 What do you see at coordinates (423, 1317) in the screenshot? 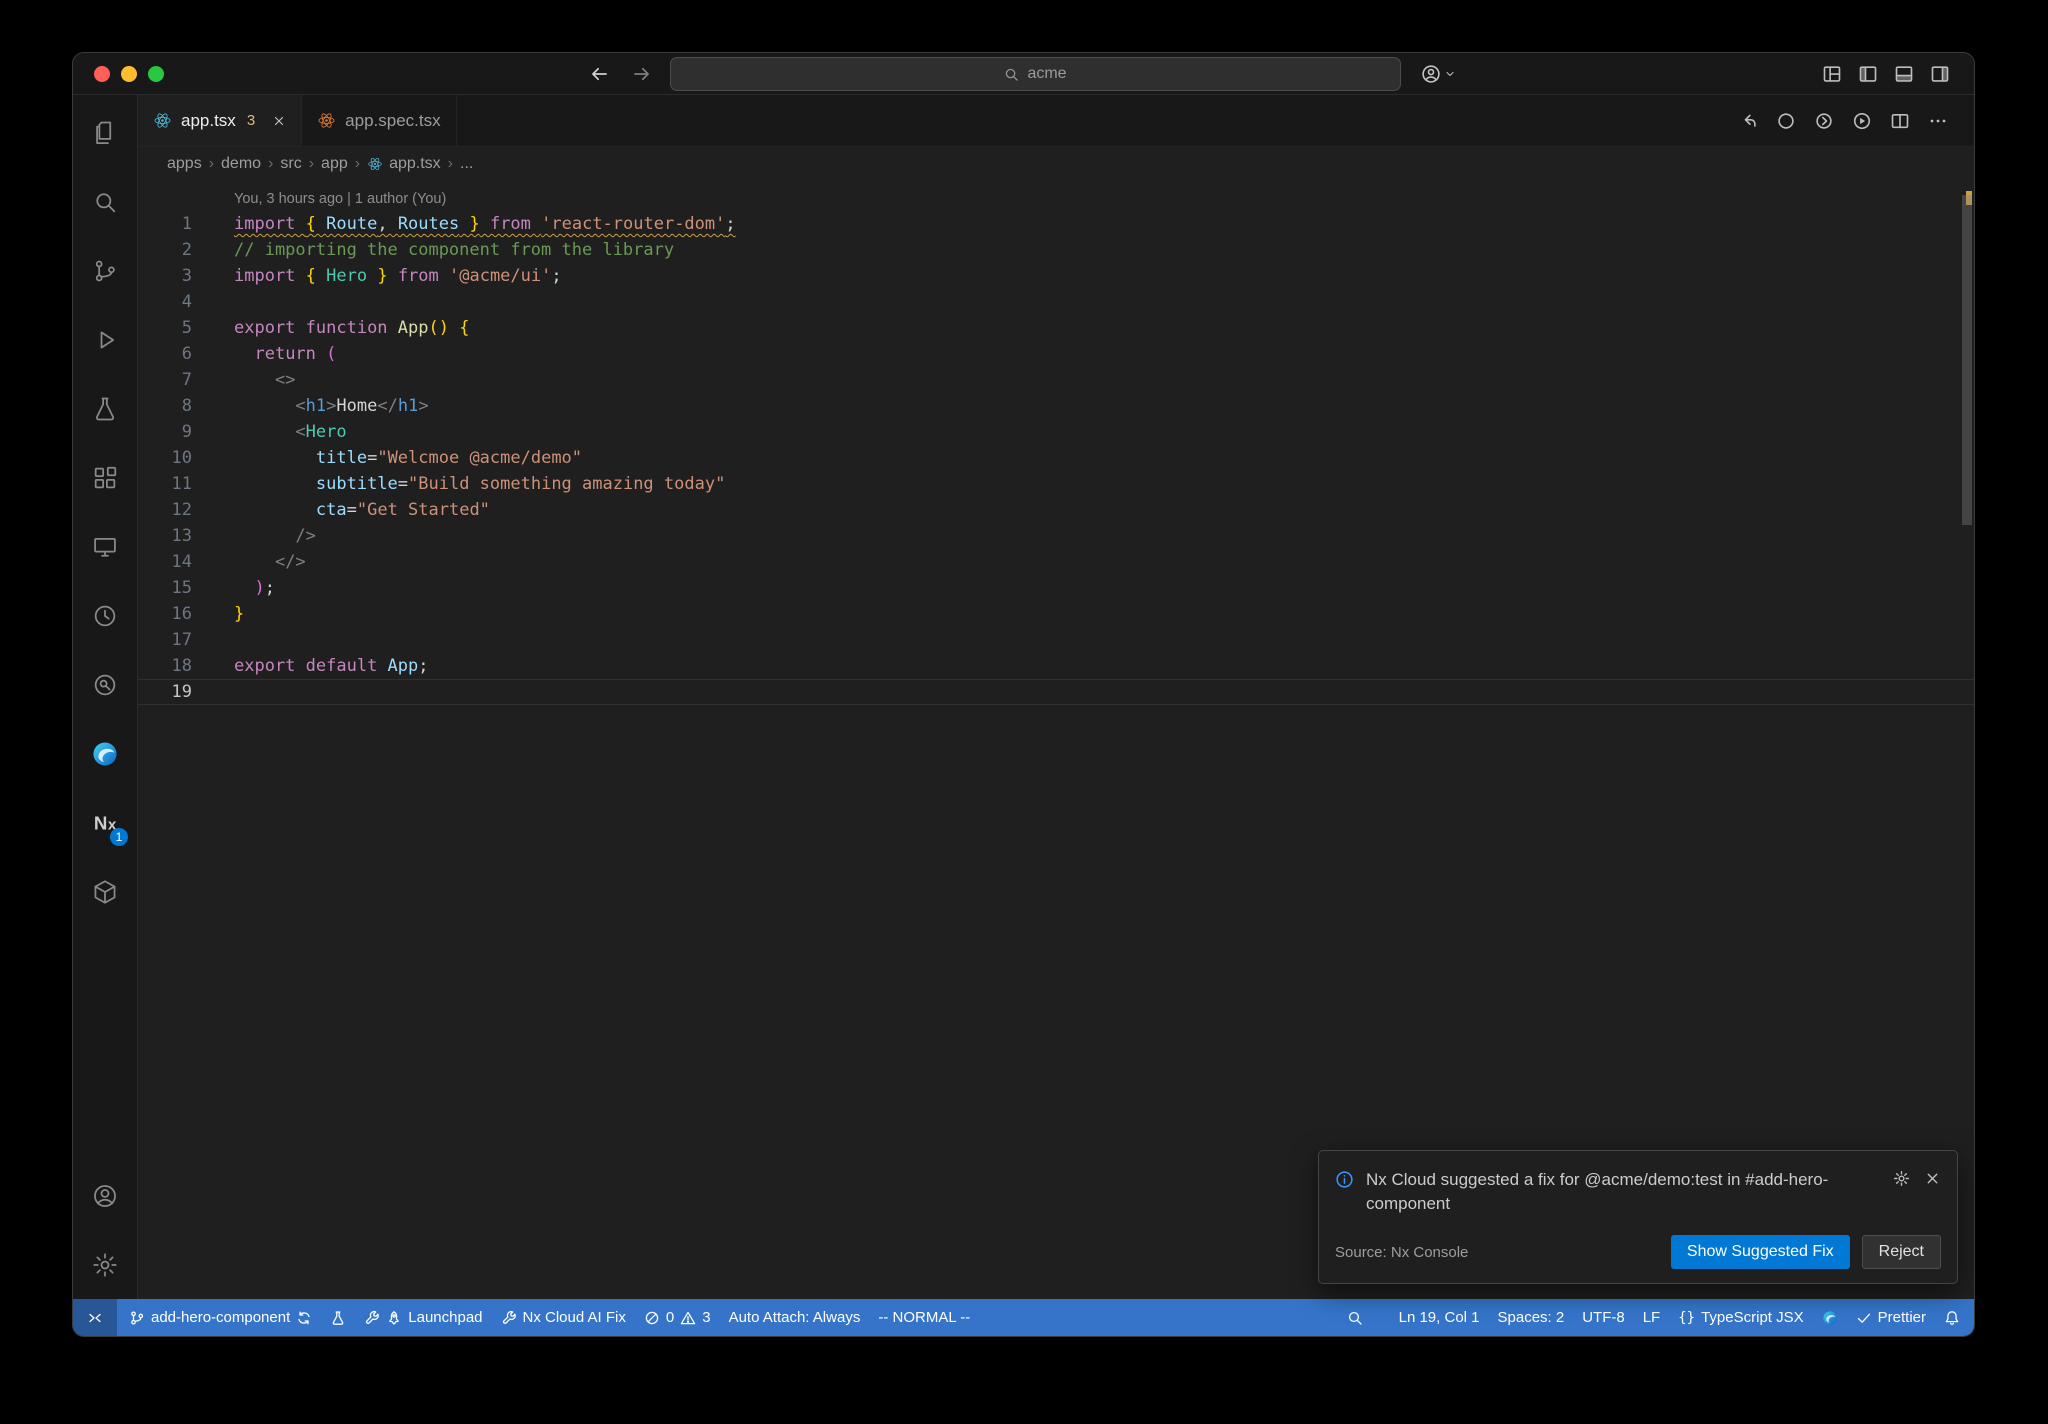
I see `launchpad: Launchpad` at bounding box center [423, 1317].